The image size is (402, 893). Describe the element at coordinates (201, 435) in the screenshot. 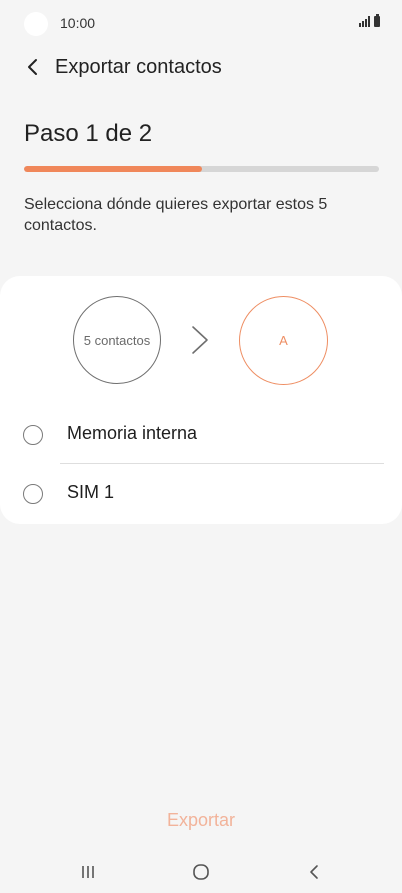

I see `option-internal-memory: Memoria interna` at that location.